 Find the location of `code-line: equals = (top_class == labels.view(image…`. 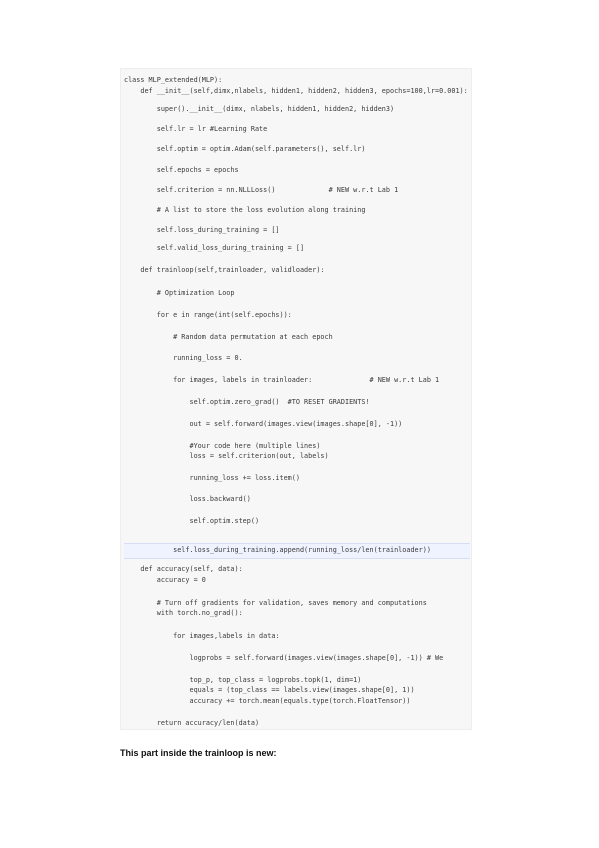

code-line: equals = (top_class == labels.view(image… is located at coordinates (269, 690).